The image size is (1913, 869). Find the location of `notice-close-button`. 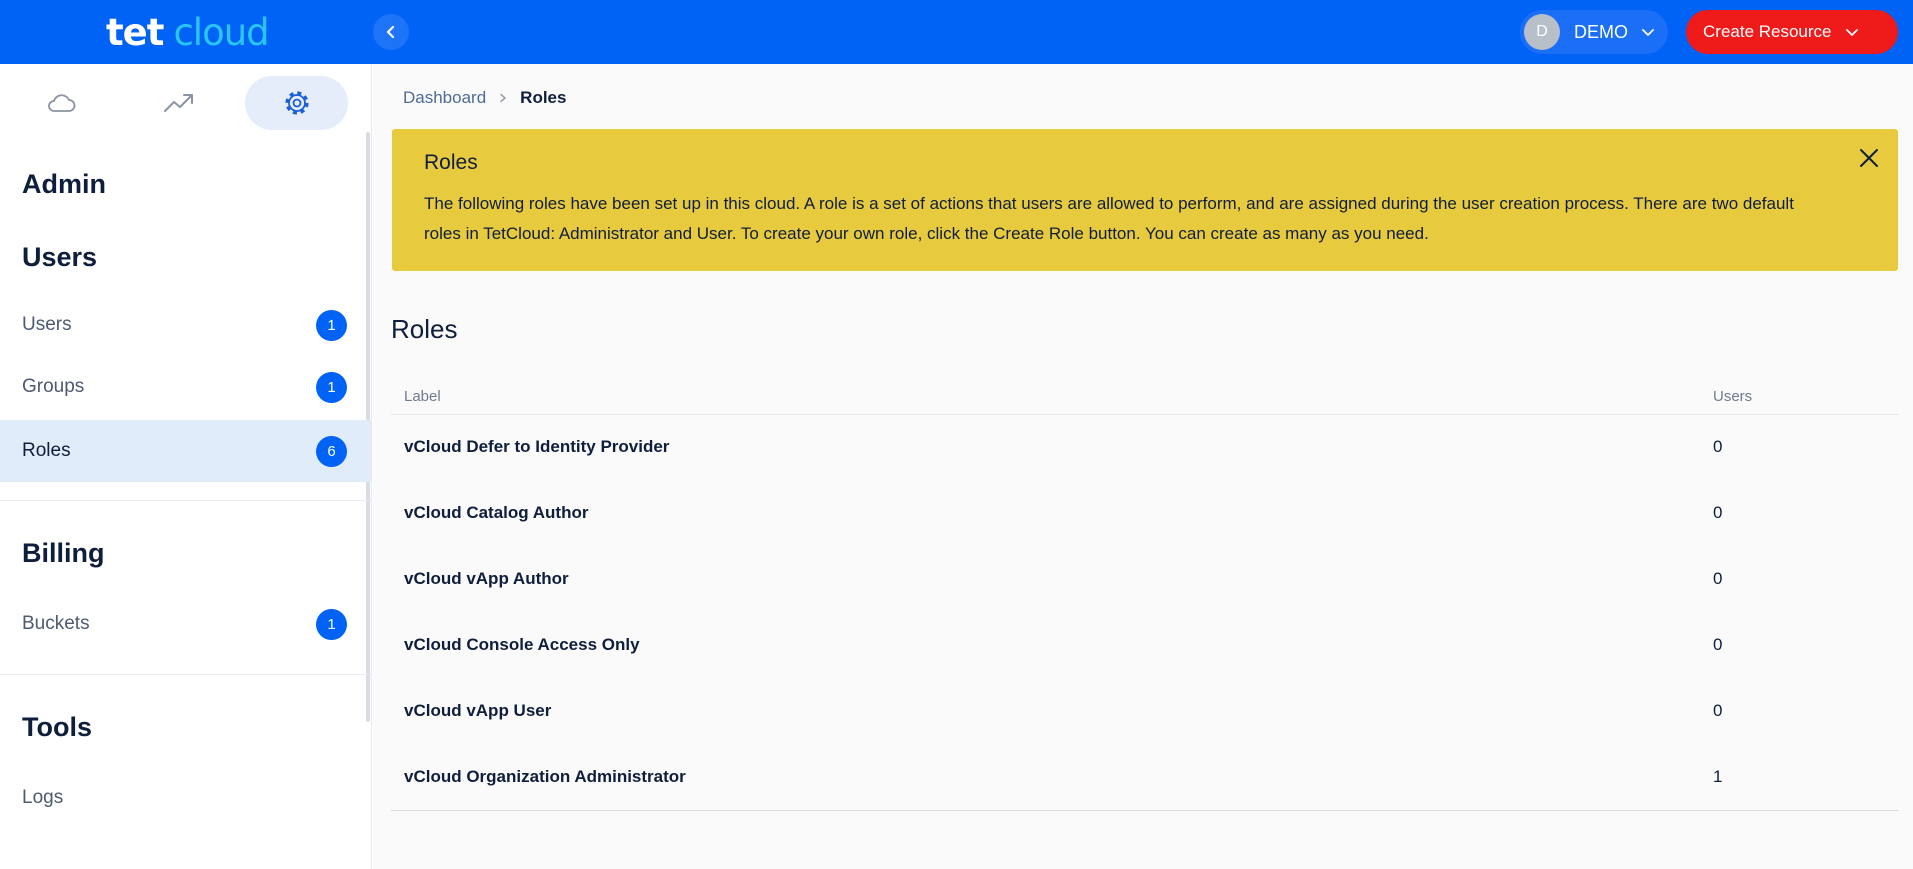

notice-close-button is located at coordinates (1869, 158).